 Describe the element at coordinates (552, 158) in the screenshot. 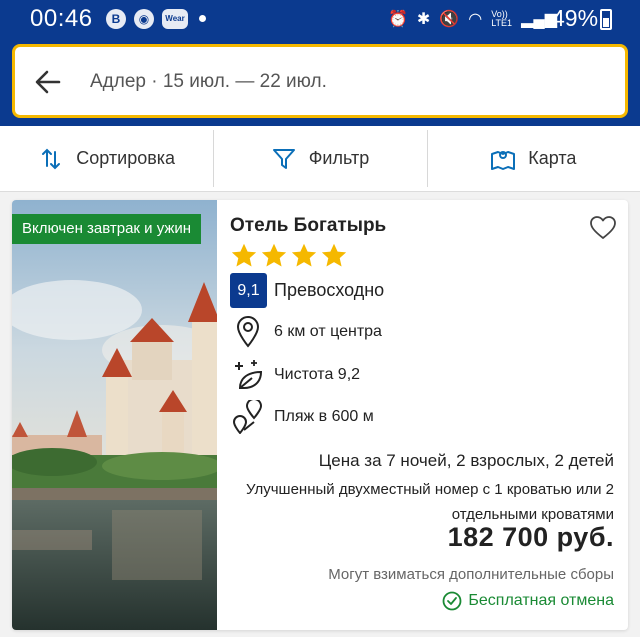

I see `map-label: Карта` at that location.